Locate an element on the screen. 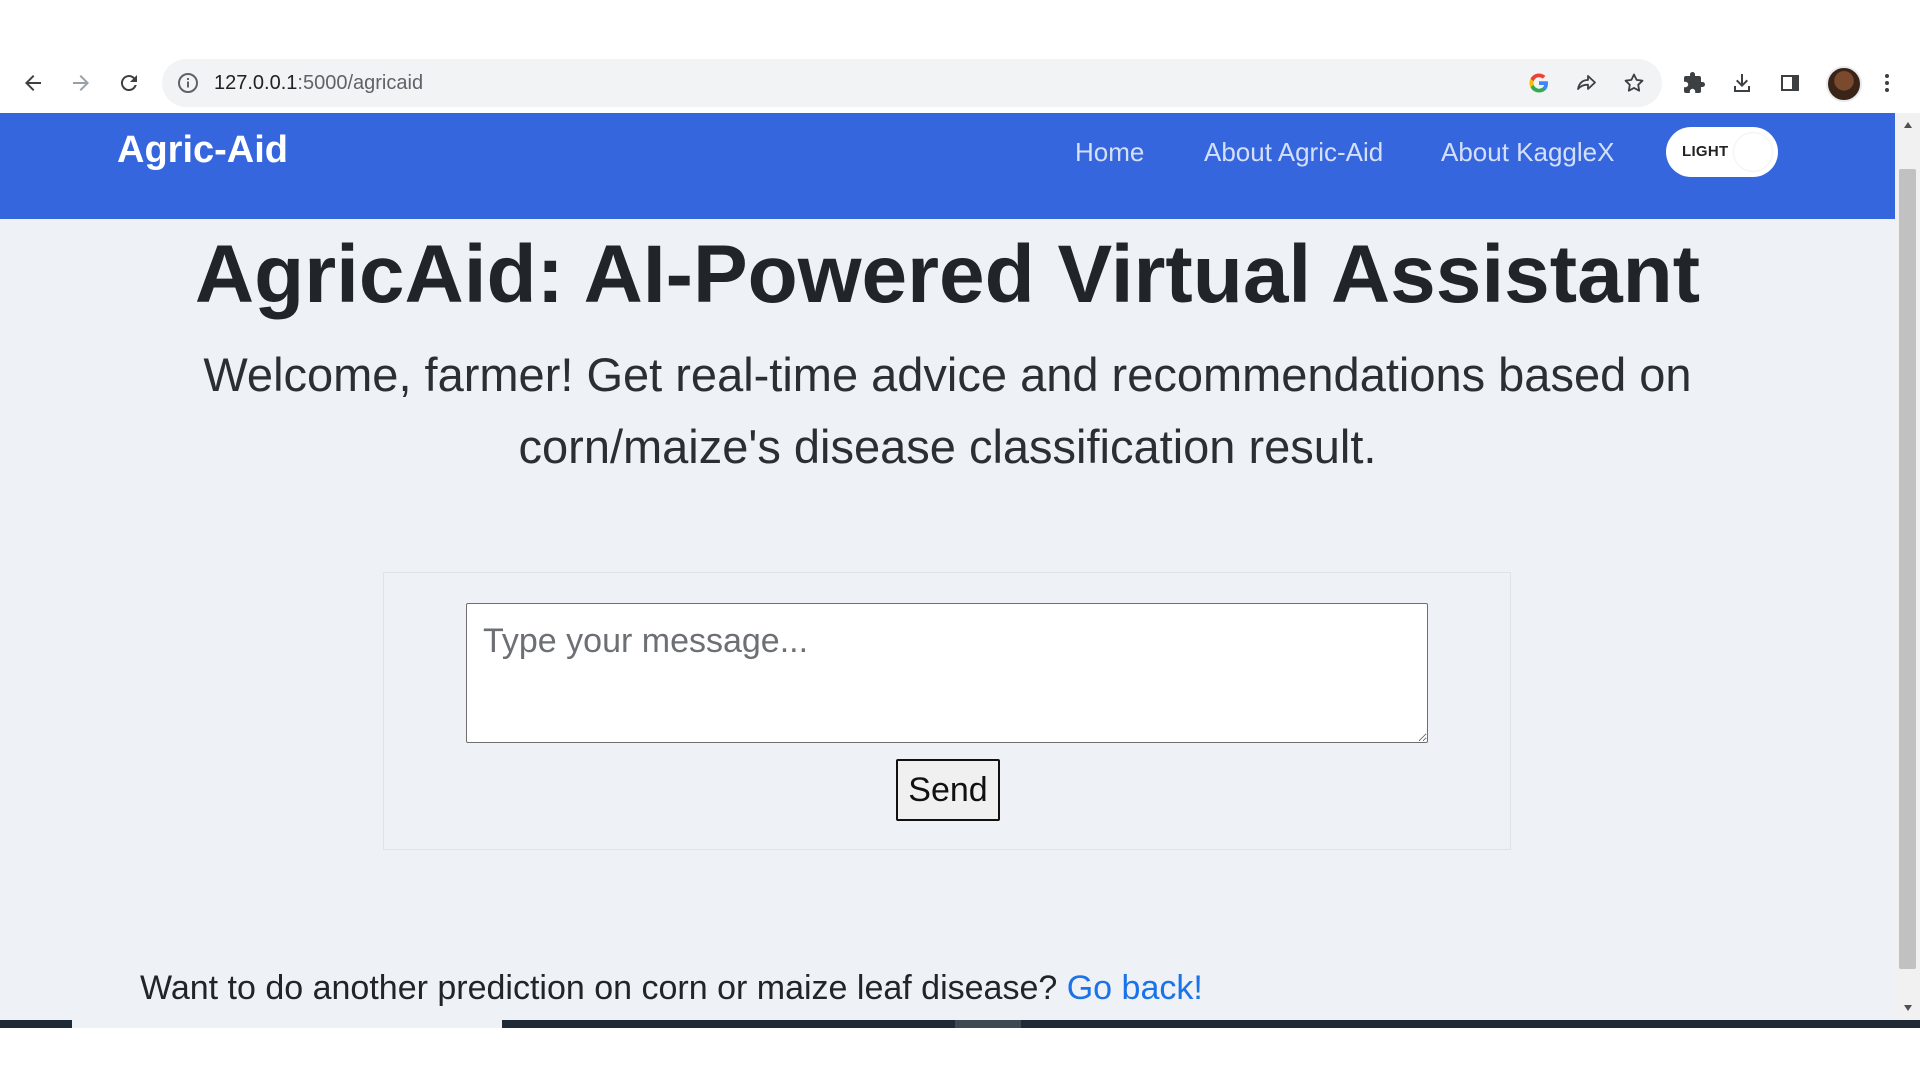  browser-toolbar: 127.0.0.1:5000/agricaid is located at coordinates (960, 83).